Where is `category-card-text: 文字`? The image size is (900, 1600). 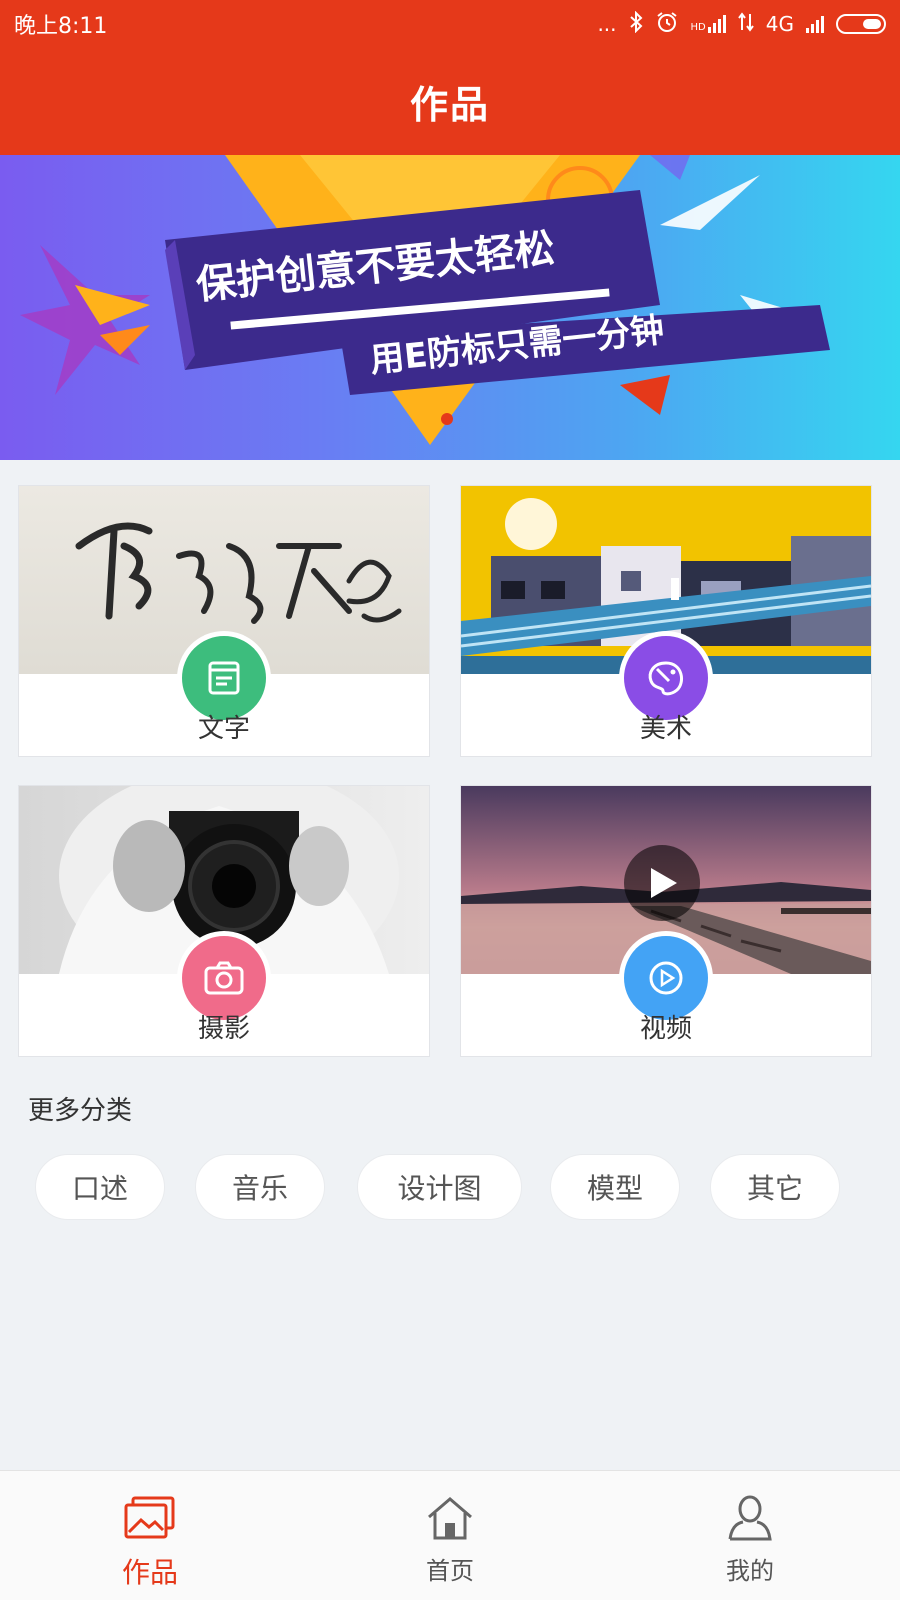
category-card-text: 文字 is located at coordinates (224, 621).